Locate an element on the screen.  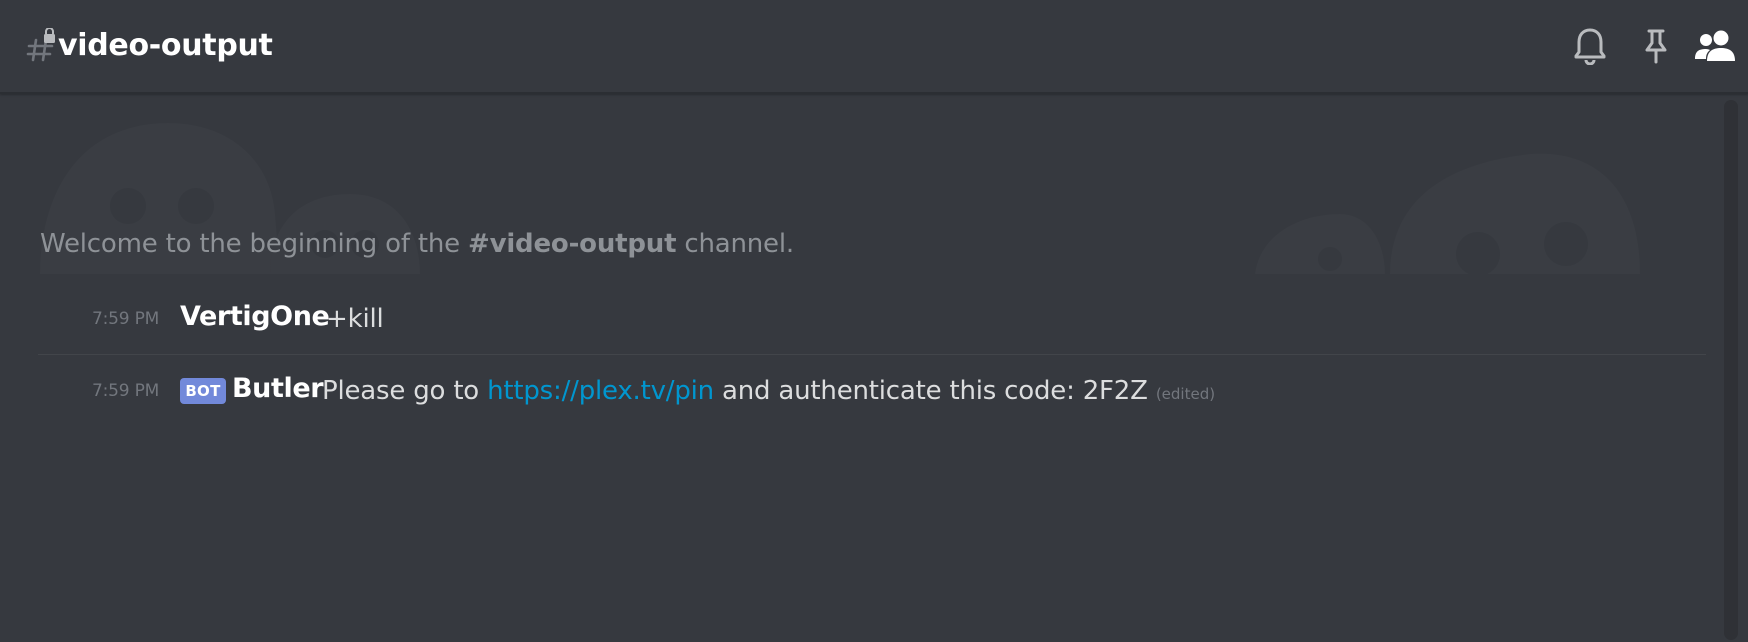
scrollbar is located at coordinates (1731, 370).